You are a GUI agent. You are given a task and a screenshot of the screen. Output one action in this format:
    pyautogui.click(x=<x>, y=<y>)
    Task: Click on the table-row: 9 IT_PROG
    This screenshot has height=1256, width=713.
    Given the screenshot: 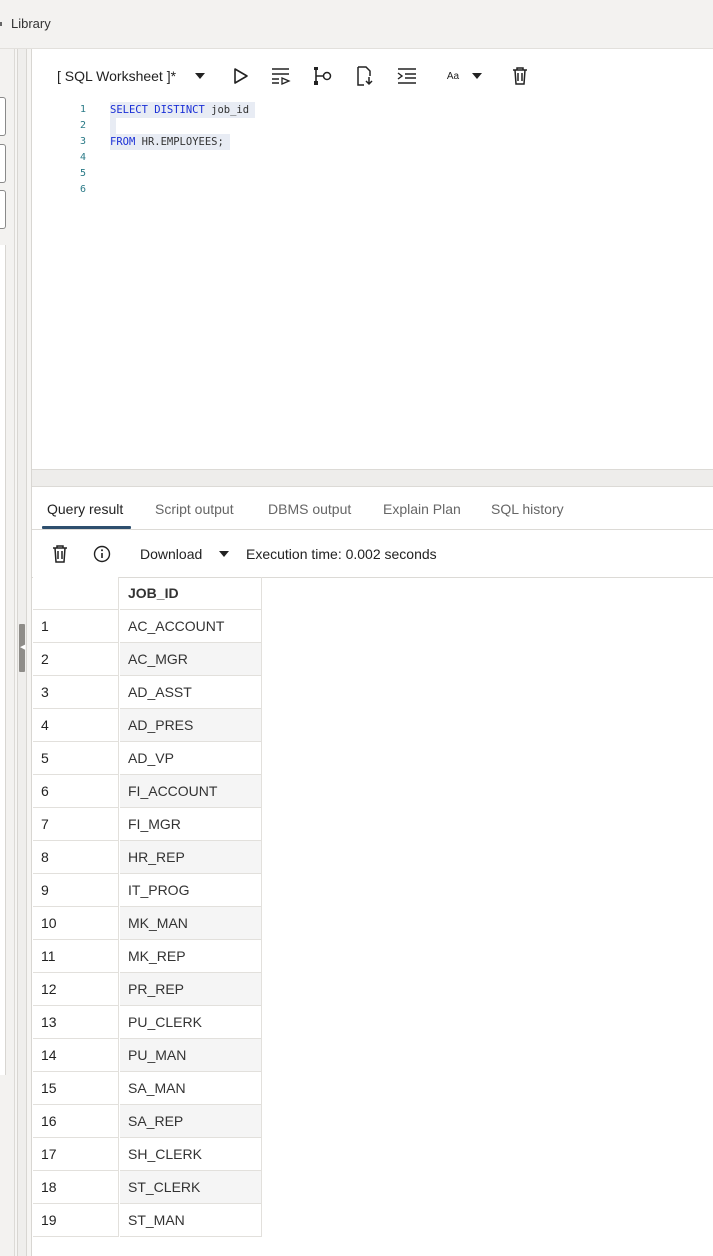 What is the action you would take?
    pyautogui.click(x=147, y=890)
    